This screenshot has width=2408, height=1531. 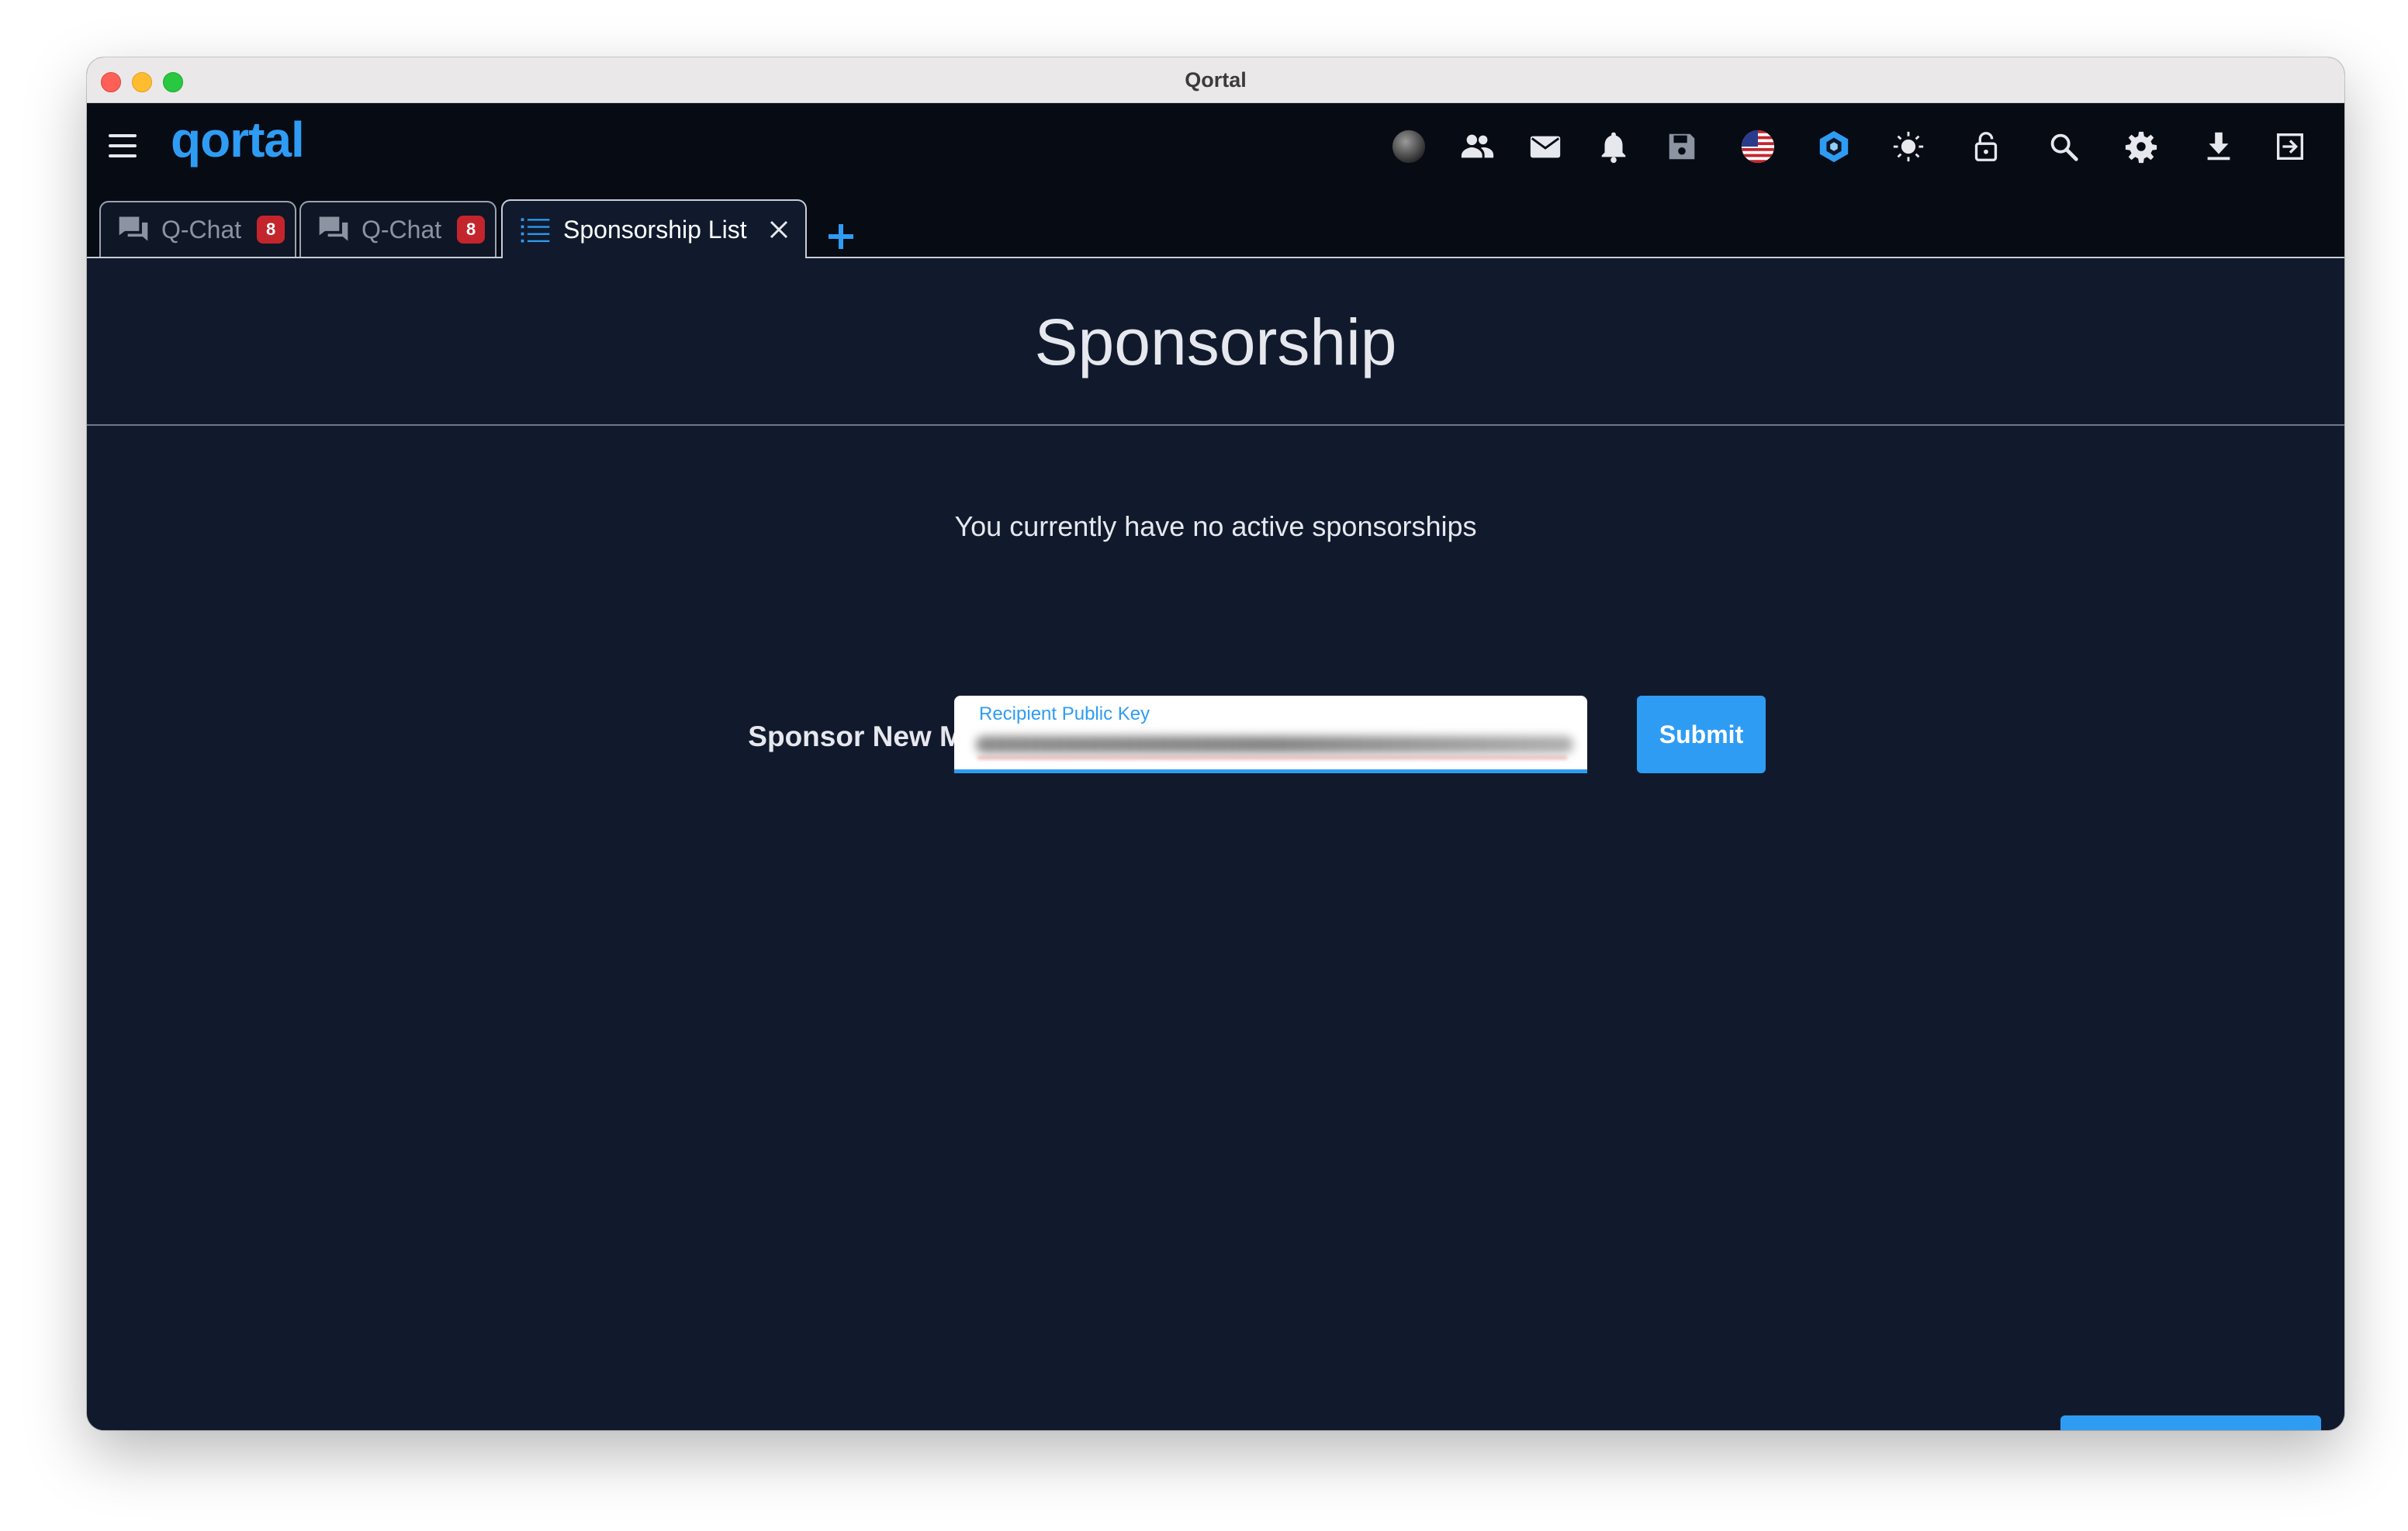 I want to click on download-icon, so click(x=2218, y=146).